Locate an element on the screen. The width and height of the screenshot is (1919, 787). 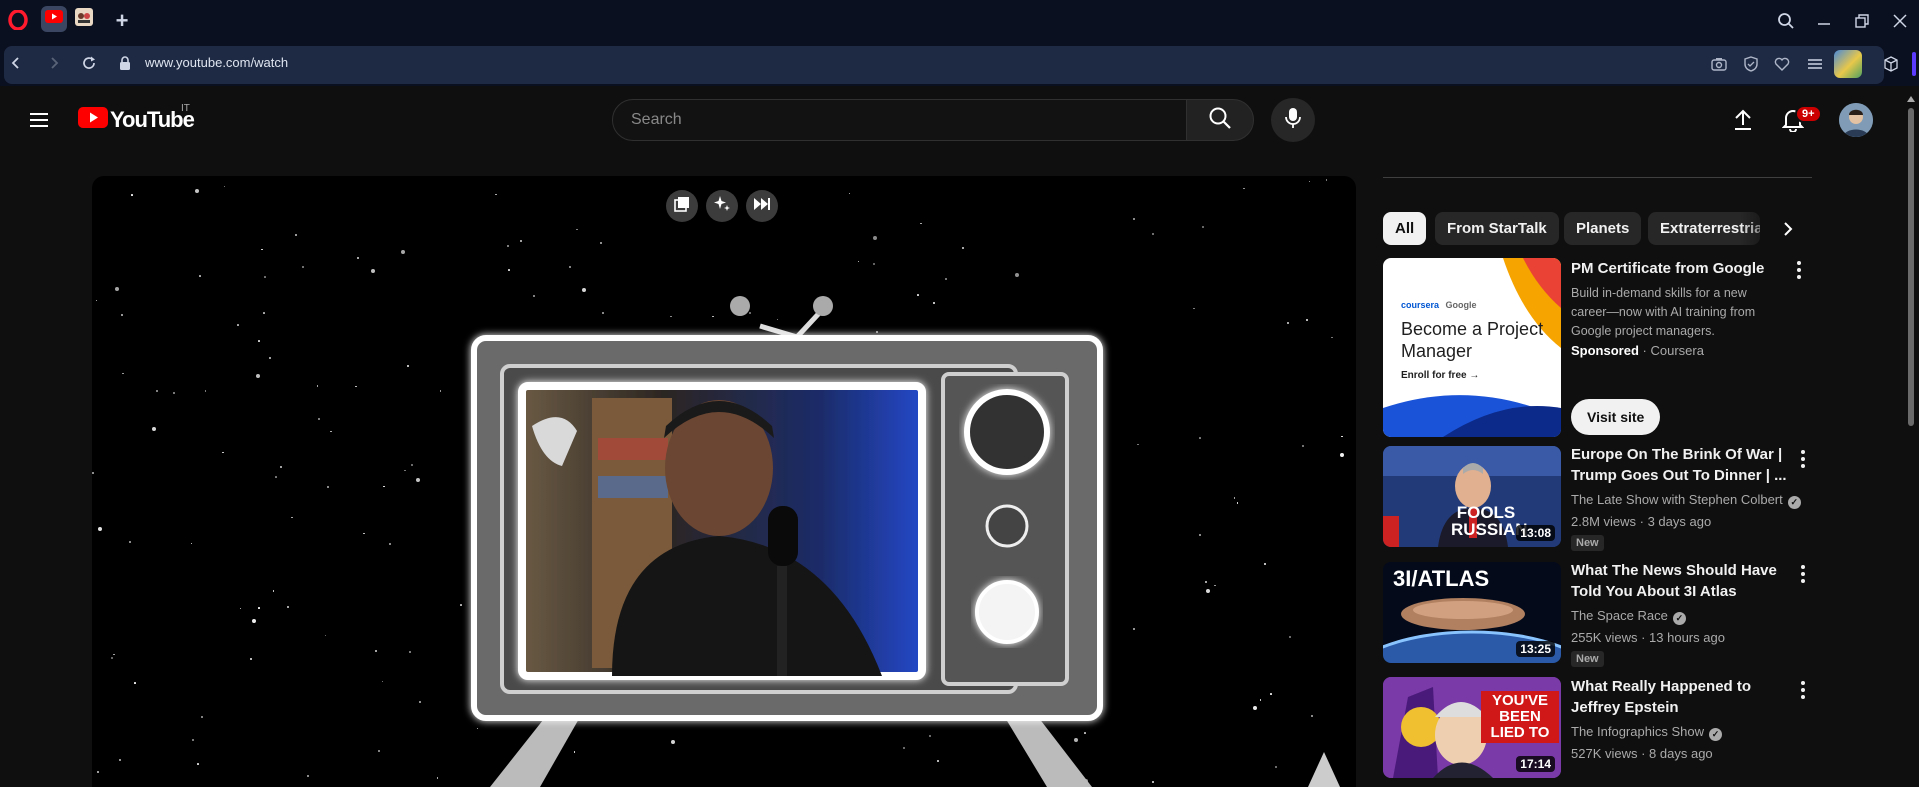
secondary-divider is located at coordinates (1597, 177).